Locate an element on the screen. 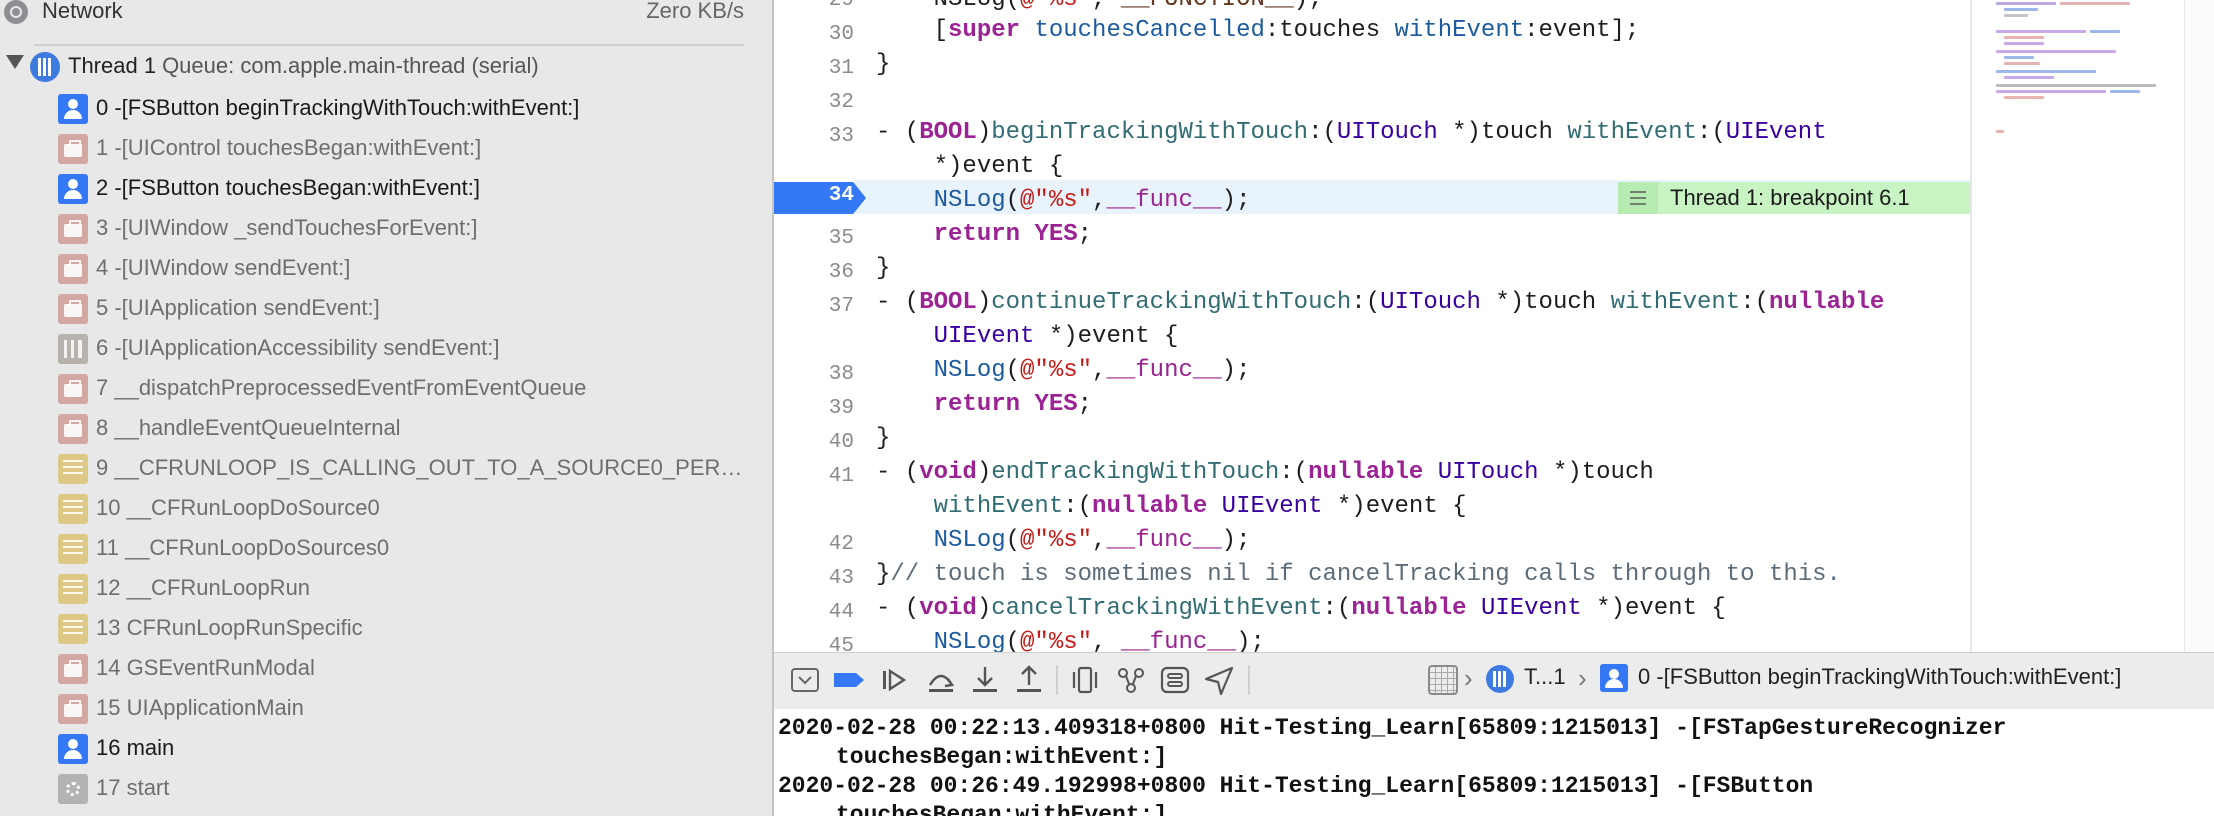  stack-frame-row: 17 start is located at coordinates (386, 789).